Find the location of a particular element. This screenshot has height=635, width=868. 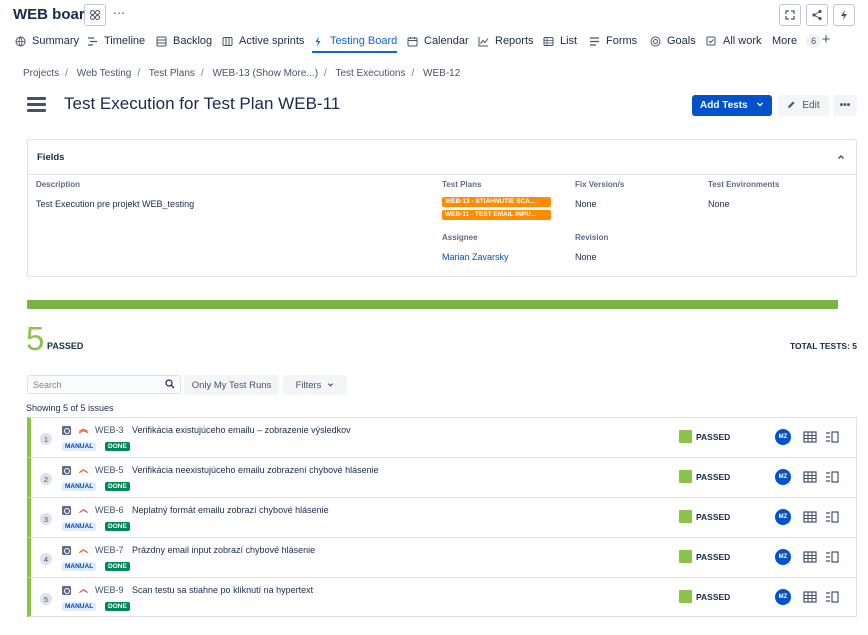

breadcrumb-projects: Projects is located at coordinates (41, 73).